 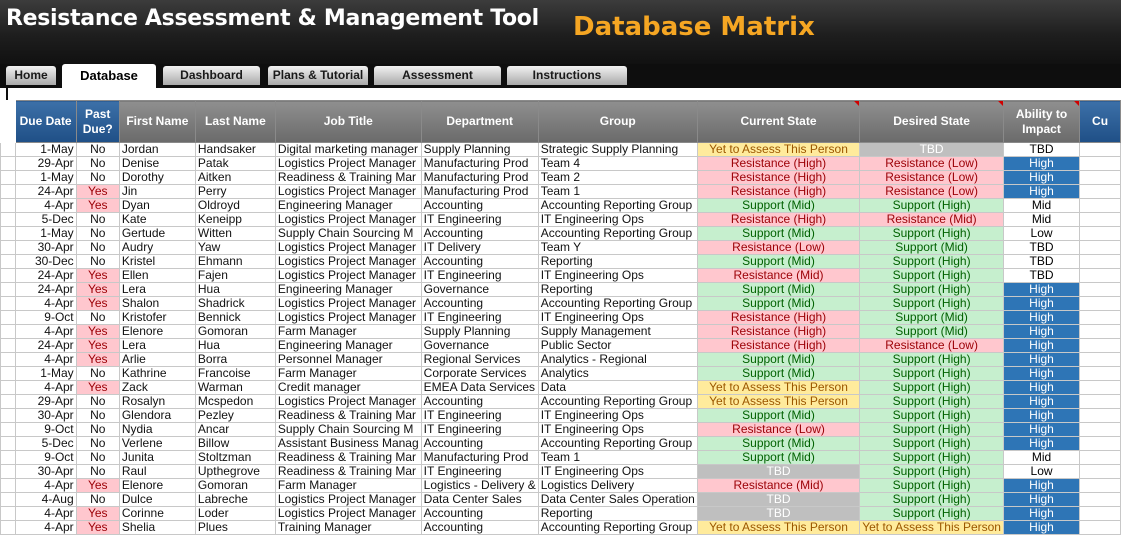 What do you see at coordinates (45, 499) in the screenshot?
I see `cell-due-date: 4-Aug` at bounding box center [45, 499].